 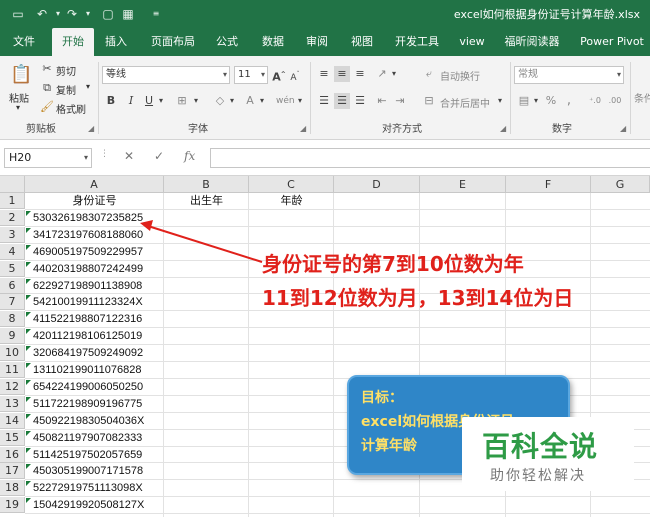 What do you see at coordinates (206, 201) in the screenshot?
I see `cell-b1: 出生年` at bounding box center [206, 201].